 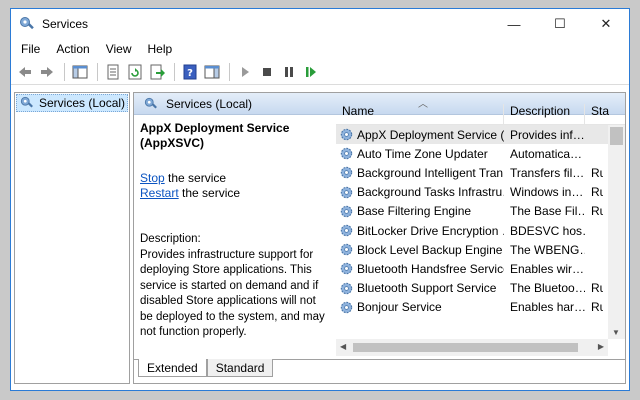 I want to click on table-row: Bluetooth Support Service The Bluetoo… Rur, so click(x=480, y=288).